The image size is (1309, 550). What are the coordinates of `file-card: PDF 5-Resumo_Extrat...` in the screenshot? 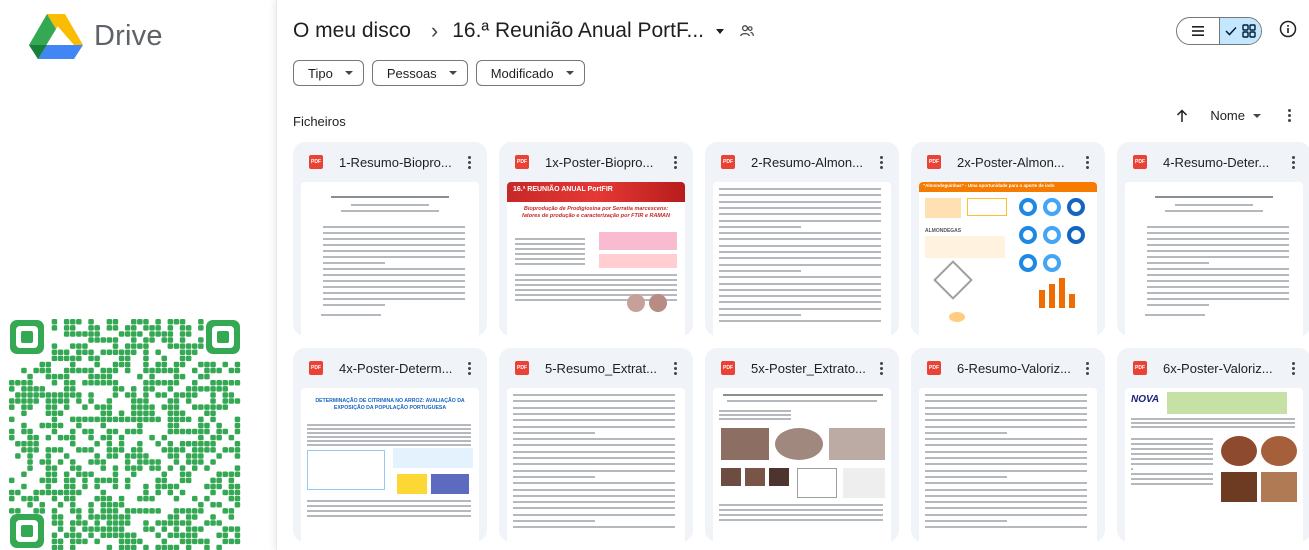 It's located at (596, 445).